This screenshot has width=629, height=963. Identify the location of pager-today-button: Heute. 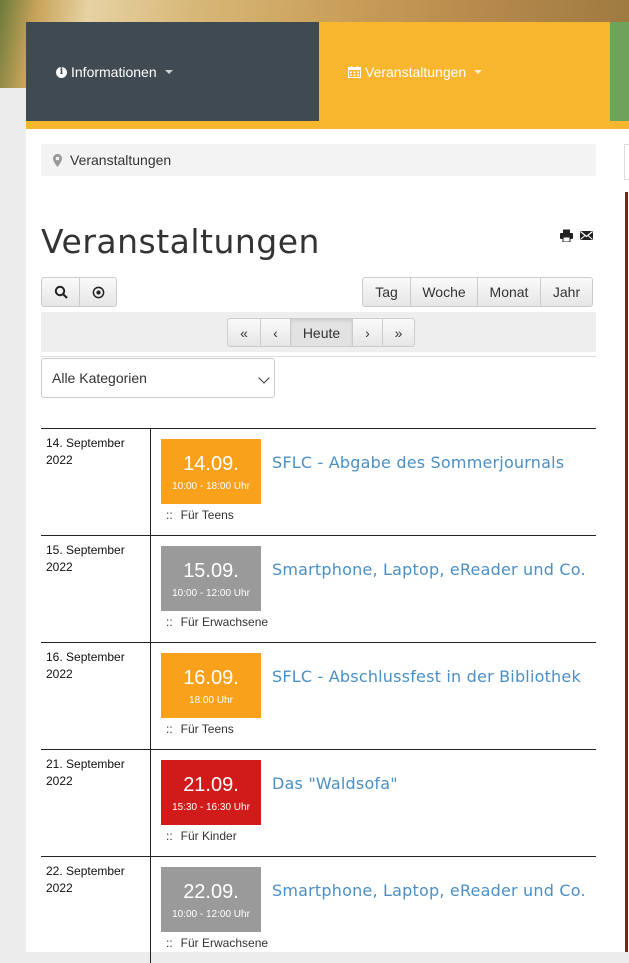
(321, 332).